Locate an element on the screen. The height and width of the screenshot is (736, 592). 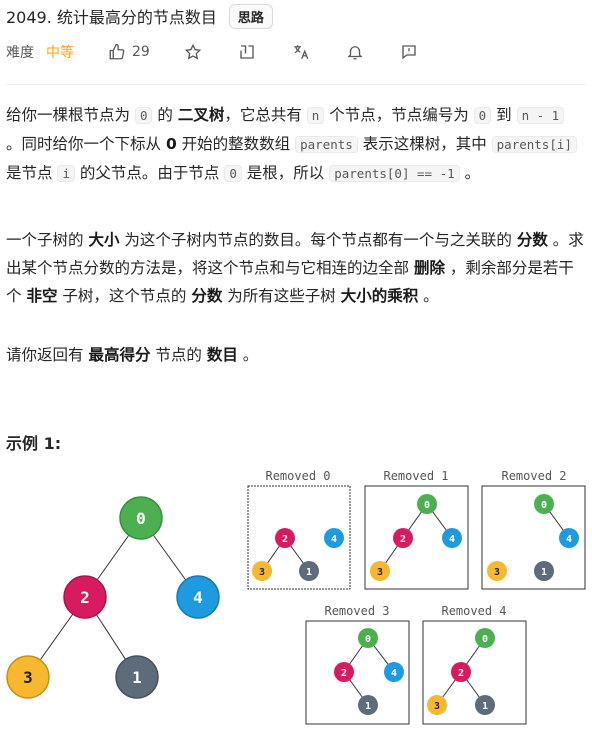
share-icon is located at coordinates (247, 52).